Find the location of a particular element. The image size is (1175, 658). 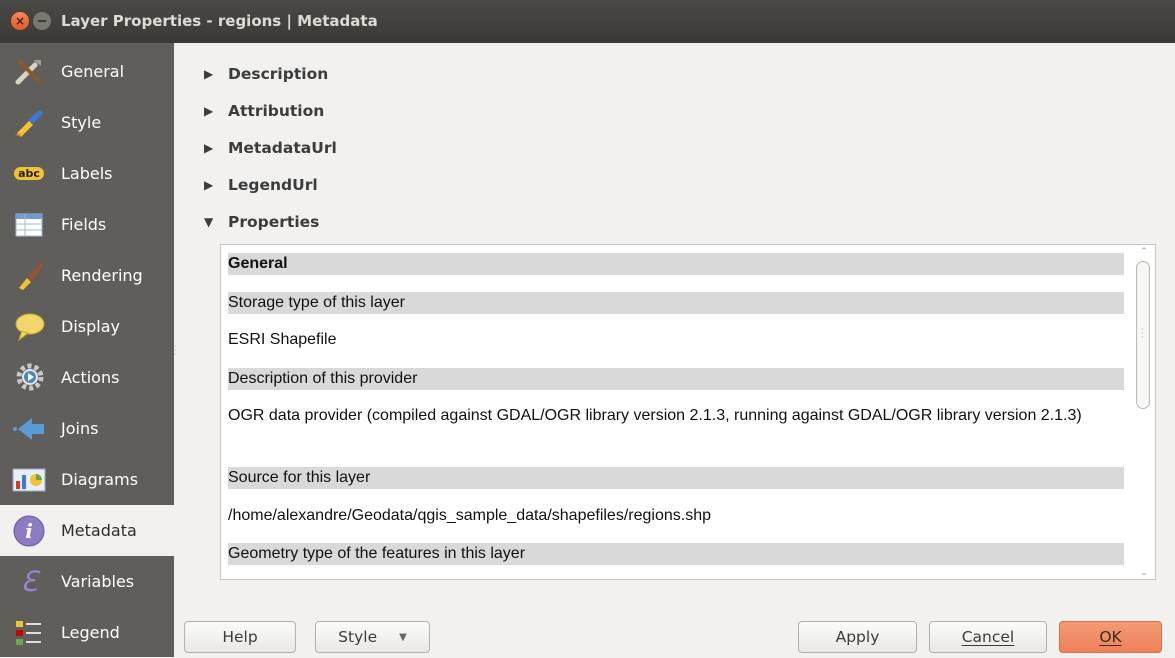

speech-bubble-icon is located at coordinates (29, 327).